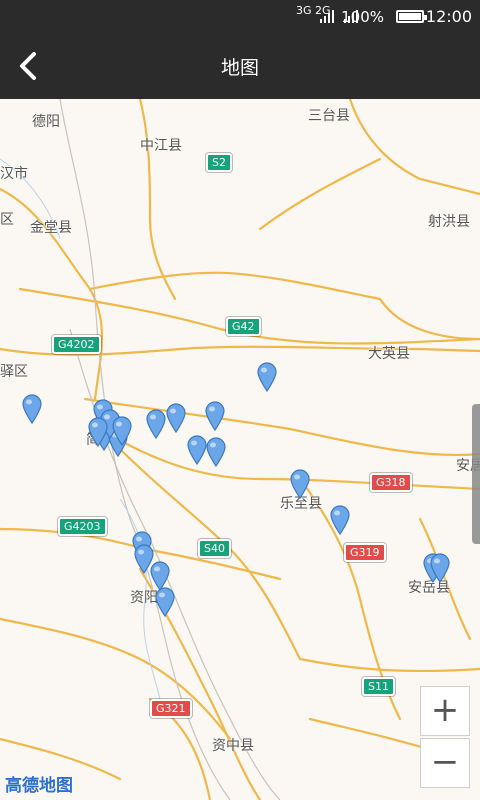 The image size is (480, 800). Describe the element at coordinates (51, 228) in the screenshot. I see `place-label: 金堂县` at that location.